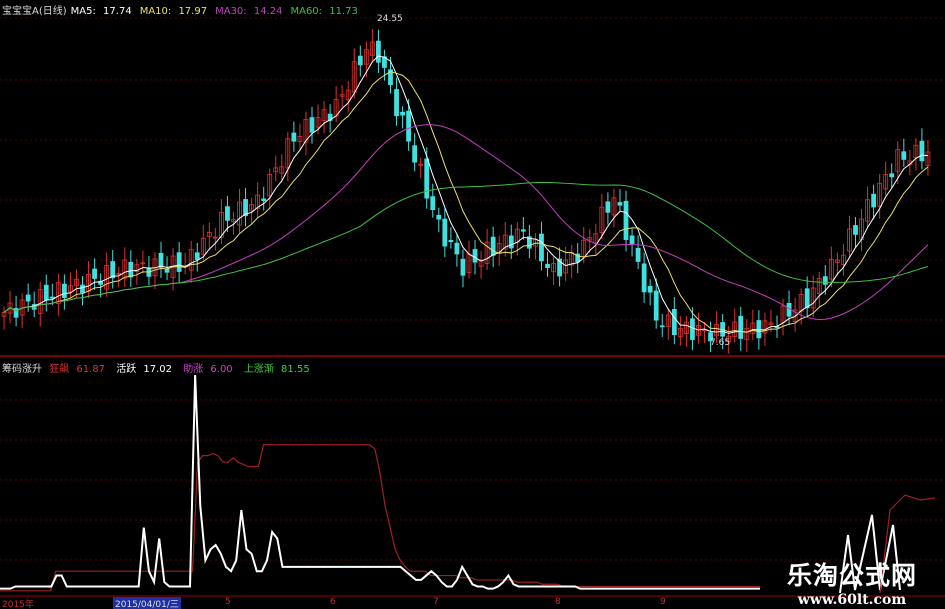 This screenshot has height=609, width=945. What do you see at coordinates (126, 369) in the screenshot?
I see `item-label: 活跃` at bounding box center [126, 369].